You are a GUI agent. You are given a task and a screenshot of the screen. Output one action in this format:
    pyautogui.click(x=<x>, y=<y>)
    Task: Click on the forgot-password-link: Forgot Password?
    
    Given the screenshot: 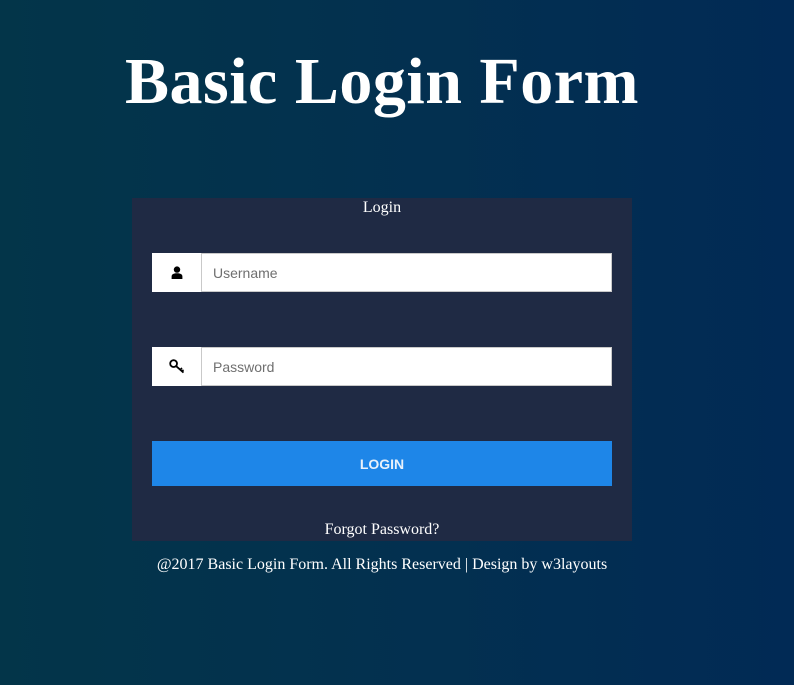 What is the action you would take?
    pyautogui.click(x=382, y=530)
    